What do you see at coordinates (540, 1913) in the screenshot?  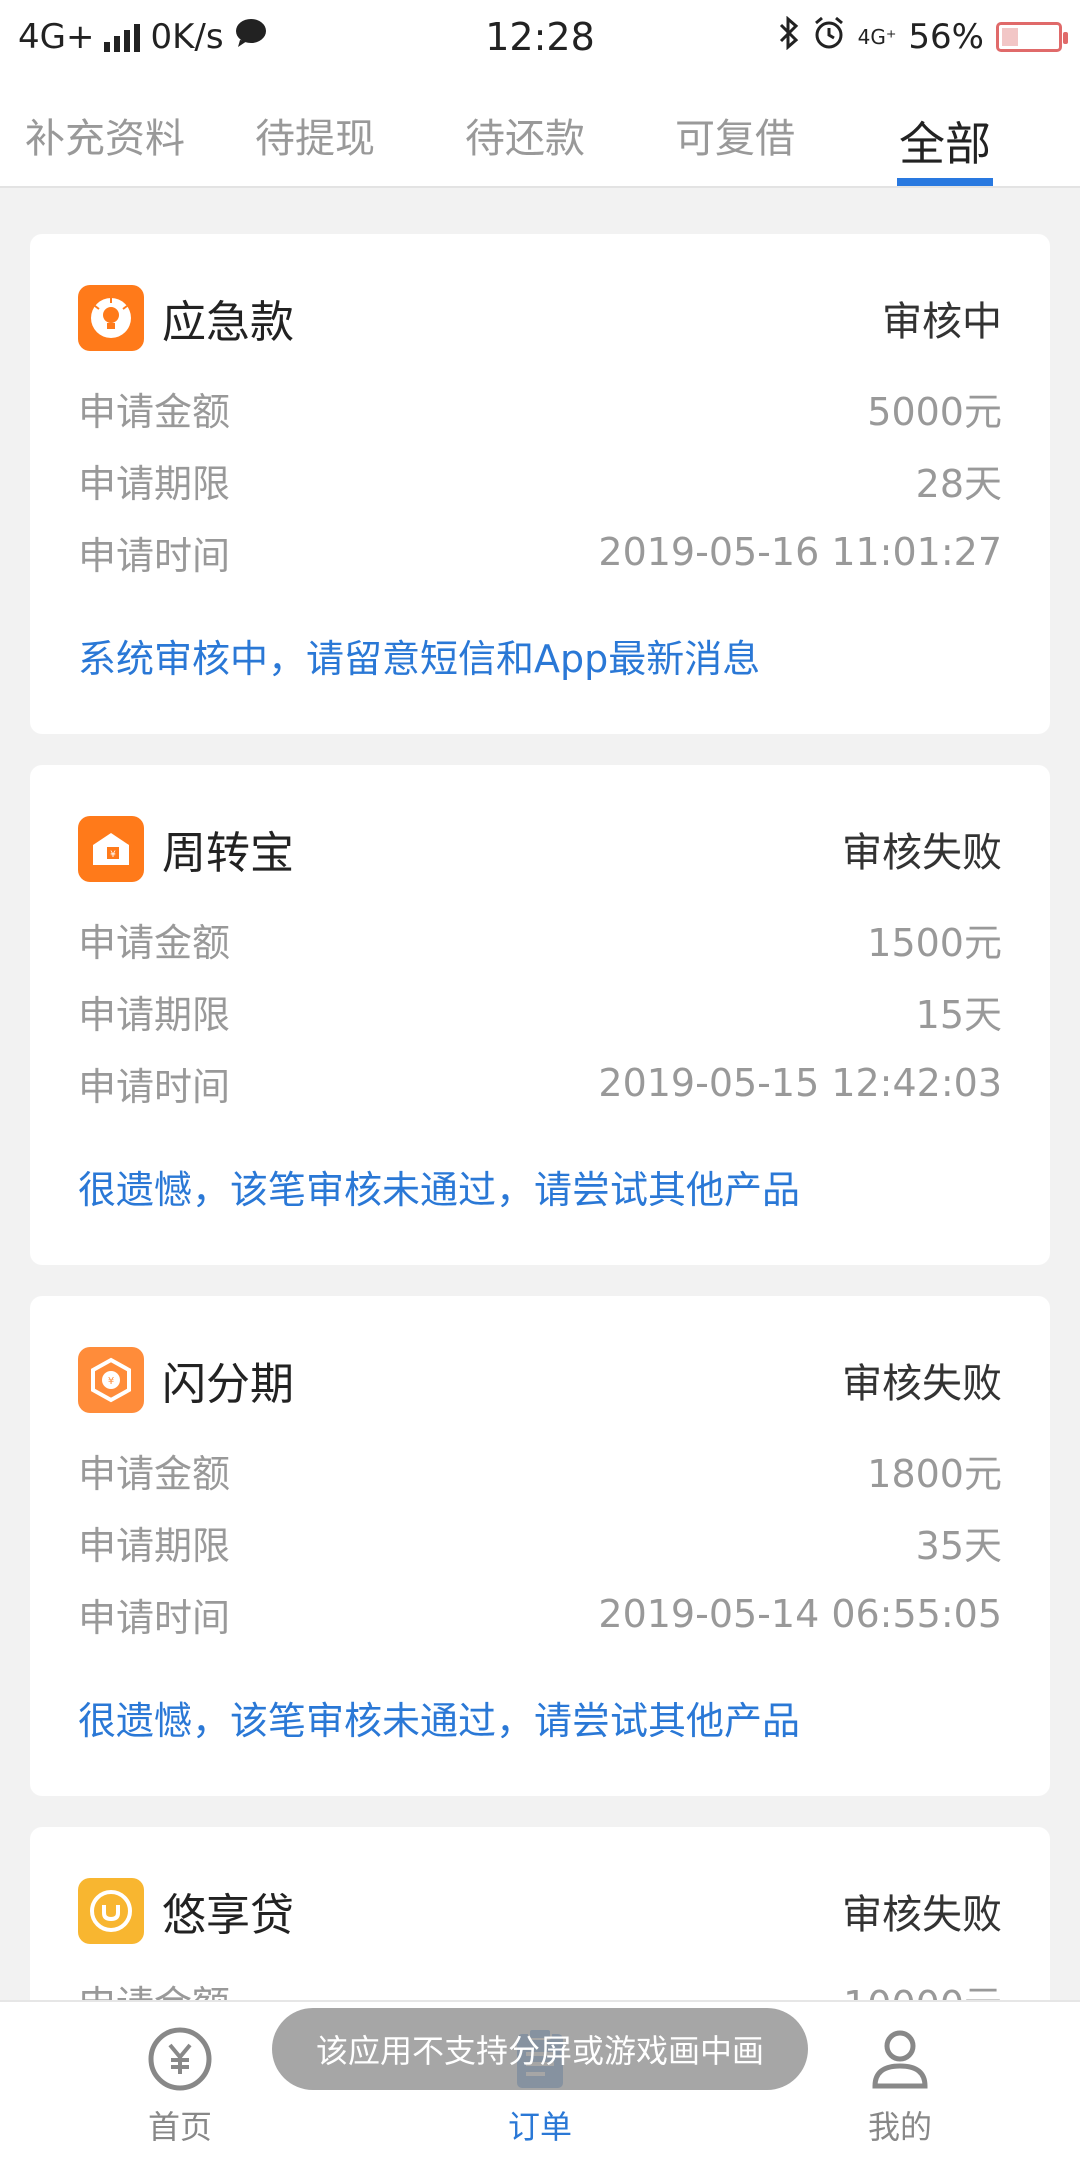 I see `order-card: 悠享贷 审核失败 申请金额10000元` at bounding box center [540, 1913].